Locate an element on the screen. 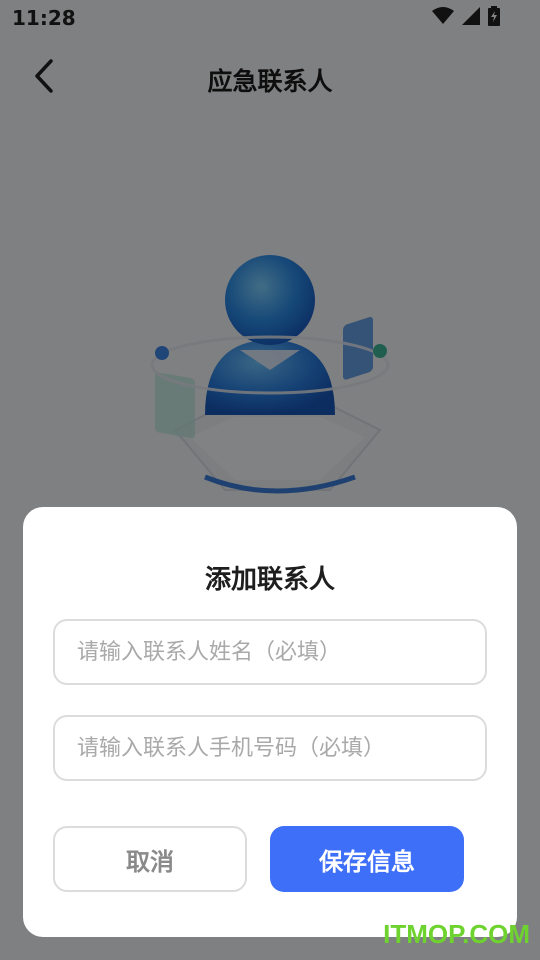  contact-name-field is located at coordinates (270, 652).